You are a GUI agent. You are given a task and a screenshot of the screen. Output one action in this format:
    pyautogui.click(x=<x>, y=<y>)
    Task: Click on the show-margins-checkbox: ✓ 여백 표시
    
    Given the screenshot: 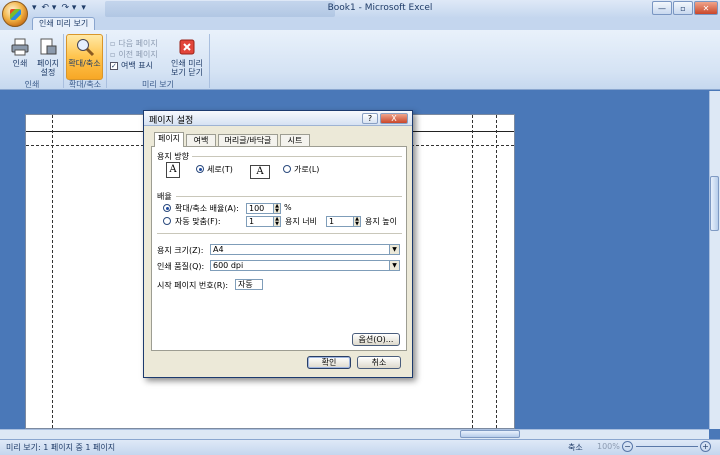 What is the action you would take?
    pyautogui.click(x=134, y=65)
    